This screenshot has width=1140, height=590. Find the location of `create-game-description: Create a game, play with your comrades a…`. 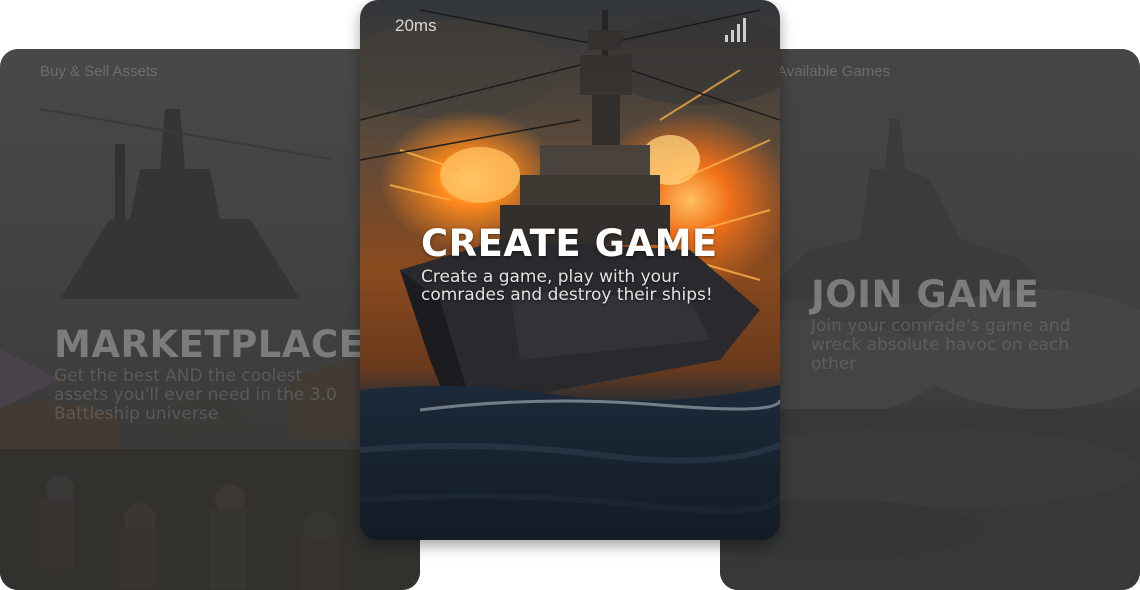

create-game-description: Create a game, play with your comrades a… is located at coordinates (567, 286).